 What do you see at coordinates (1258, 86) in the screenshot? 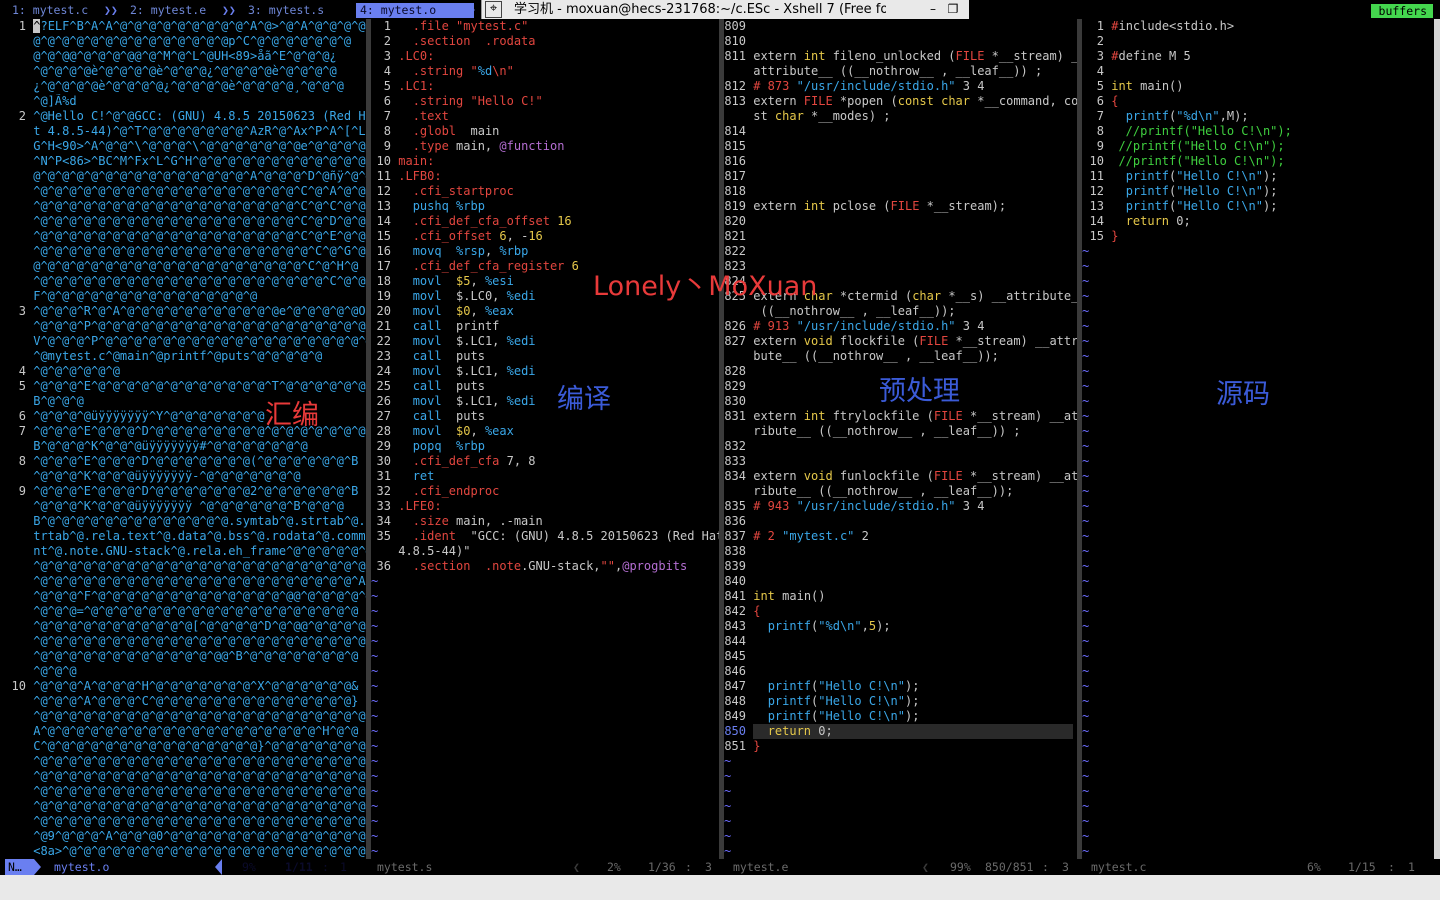
I see `code-line: 5 int main()` at bounding box center [1258, 86].